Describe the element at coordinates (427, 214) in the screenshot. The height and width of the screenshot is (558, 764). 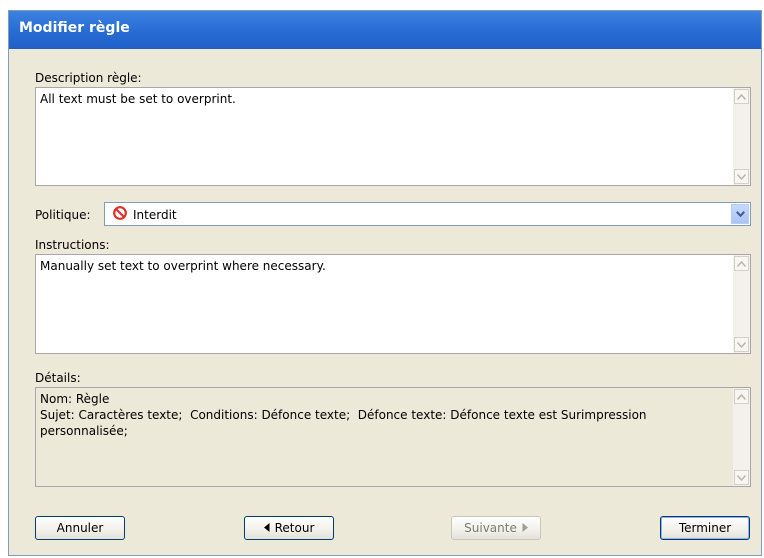
I see `policy-select: Interdit` at that location.